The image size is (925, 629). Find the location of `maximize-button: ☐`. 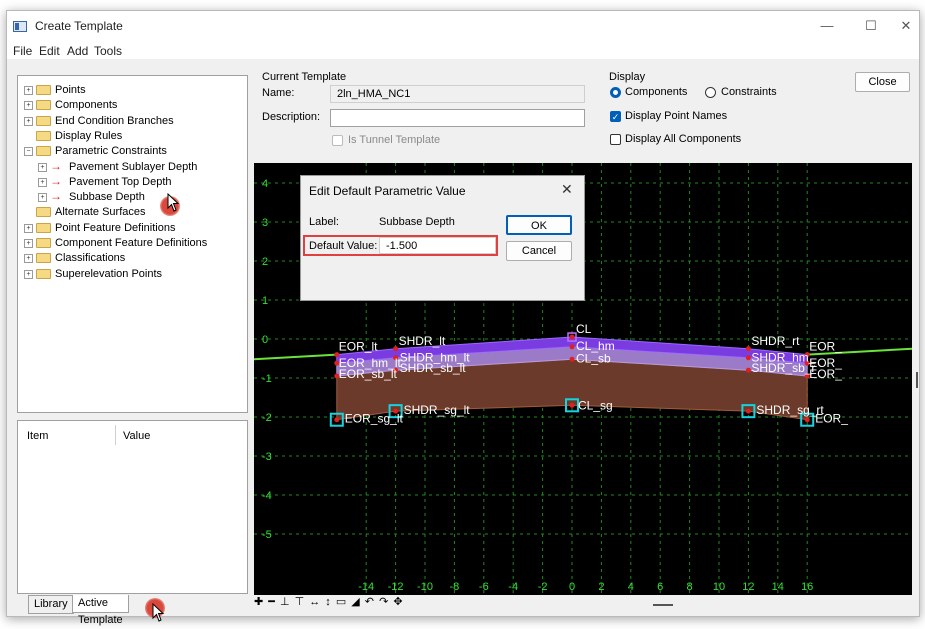

maximize-button: ☐ is located at coordinates (871, 26).